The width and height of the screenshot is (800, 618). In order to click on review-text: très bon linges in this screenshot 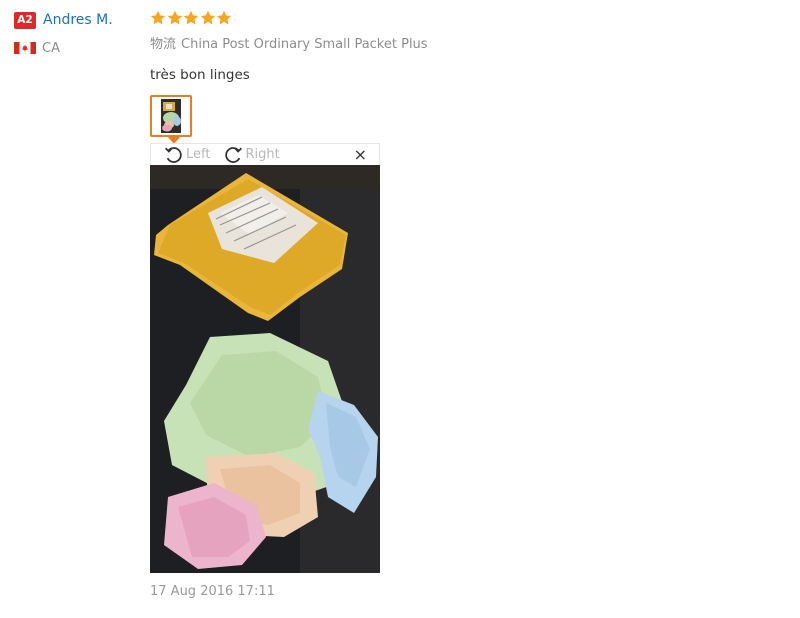, I will do `click(200, 75)`.